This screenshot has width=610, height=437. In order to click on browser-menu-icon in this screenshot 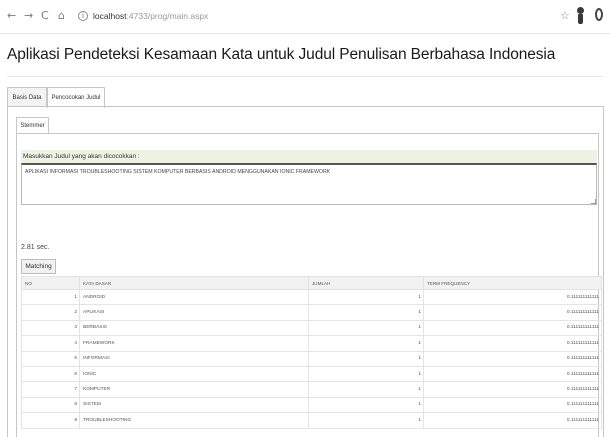, I will do `click(599, 14)`.